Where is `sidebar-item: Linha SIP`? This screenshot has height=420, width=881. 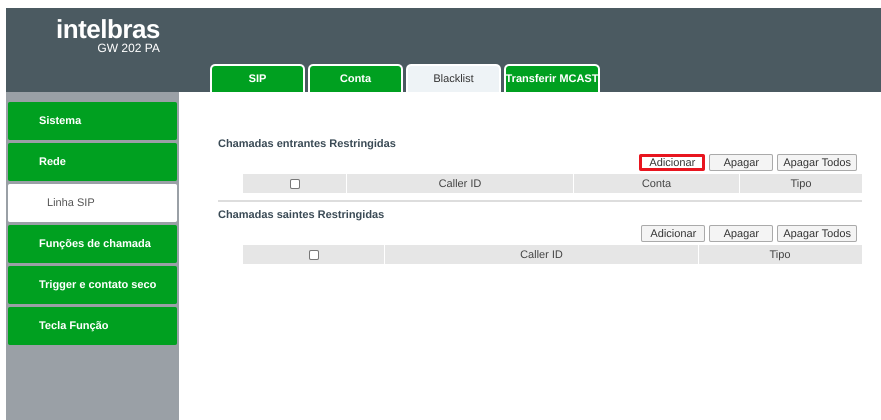 sidebar-item: Linha SIP is located at coordinates (92, 203).